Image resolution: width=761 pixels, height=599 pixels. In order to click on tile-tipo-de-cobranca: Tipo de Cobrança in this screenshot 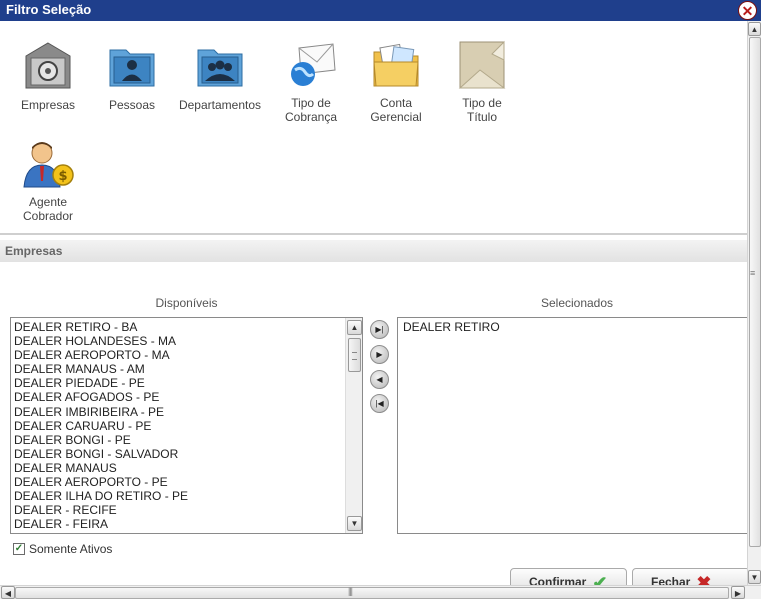, I will do `click(311, 82)`.